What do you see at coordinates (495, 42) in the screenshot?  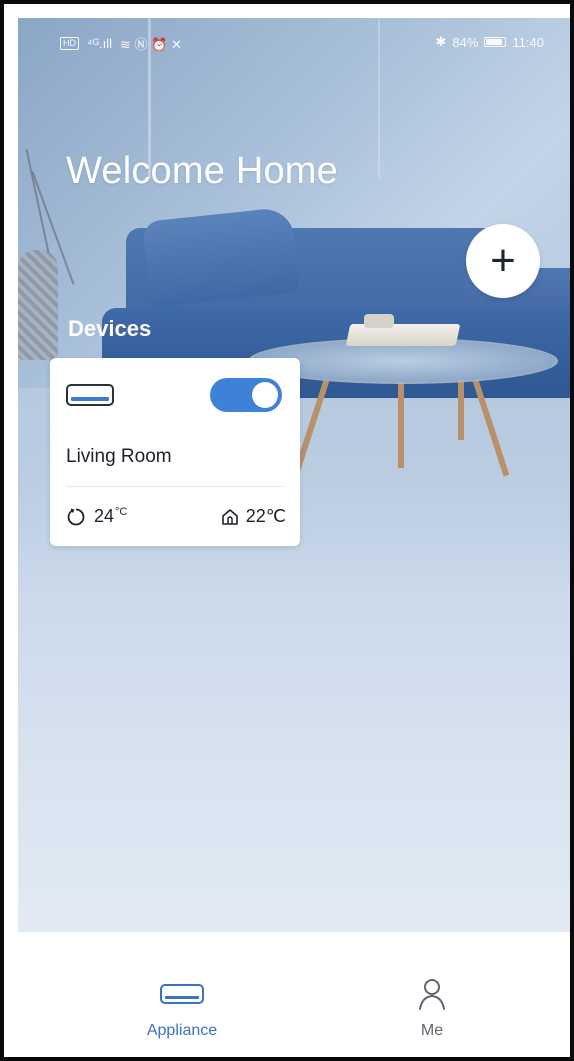 I see `battery-icon` at bounding box center [495, 42].